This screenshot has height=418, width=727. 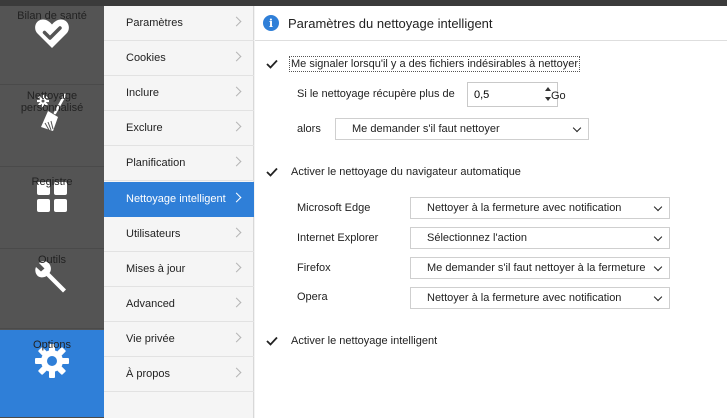 What do you see at coordinates (558, 96) in the screenshot?
I see `threshold-unit: Go` at bounding box center [558, 96].